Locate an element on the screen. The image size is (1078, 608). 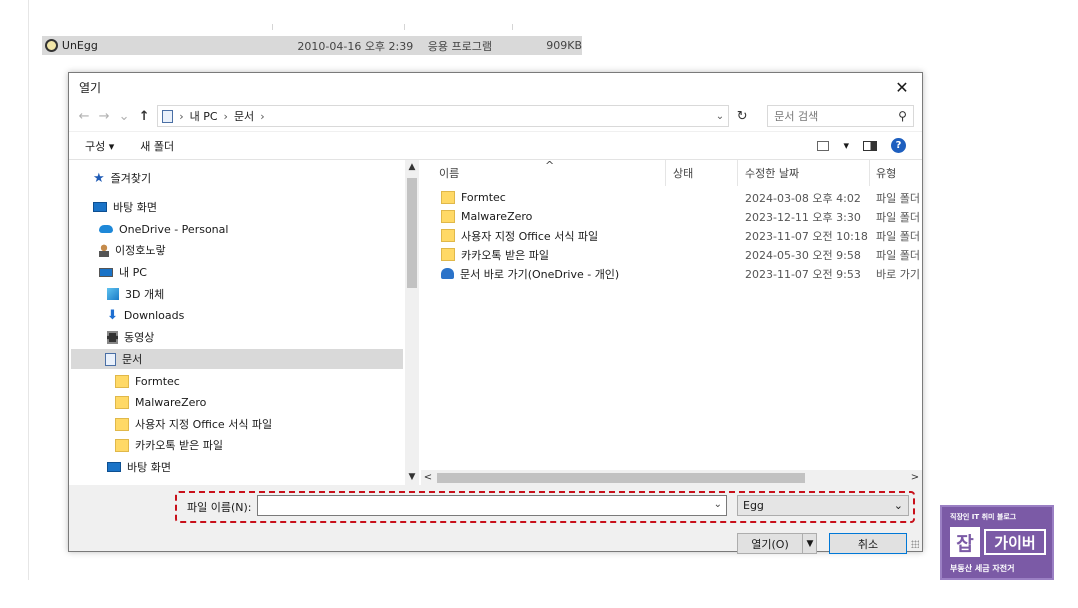
refresh-icon: ↻ is located at coordinates (742, 116).